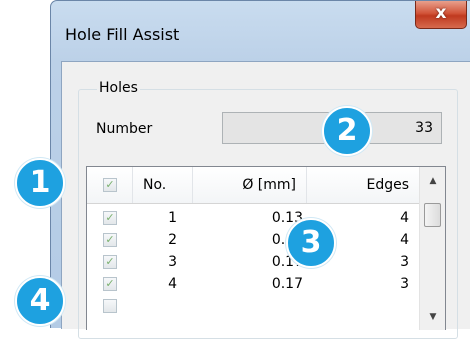 This screenshot has width=470, height=339. I want to click on callout-badge-2: 2, so click(347, 131).